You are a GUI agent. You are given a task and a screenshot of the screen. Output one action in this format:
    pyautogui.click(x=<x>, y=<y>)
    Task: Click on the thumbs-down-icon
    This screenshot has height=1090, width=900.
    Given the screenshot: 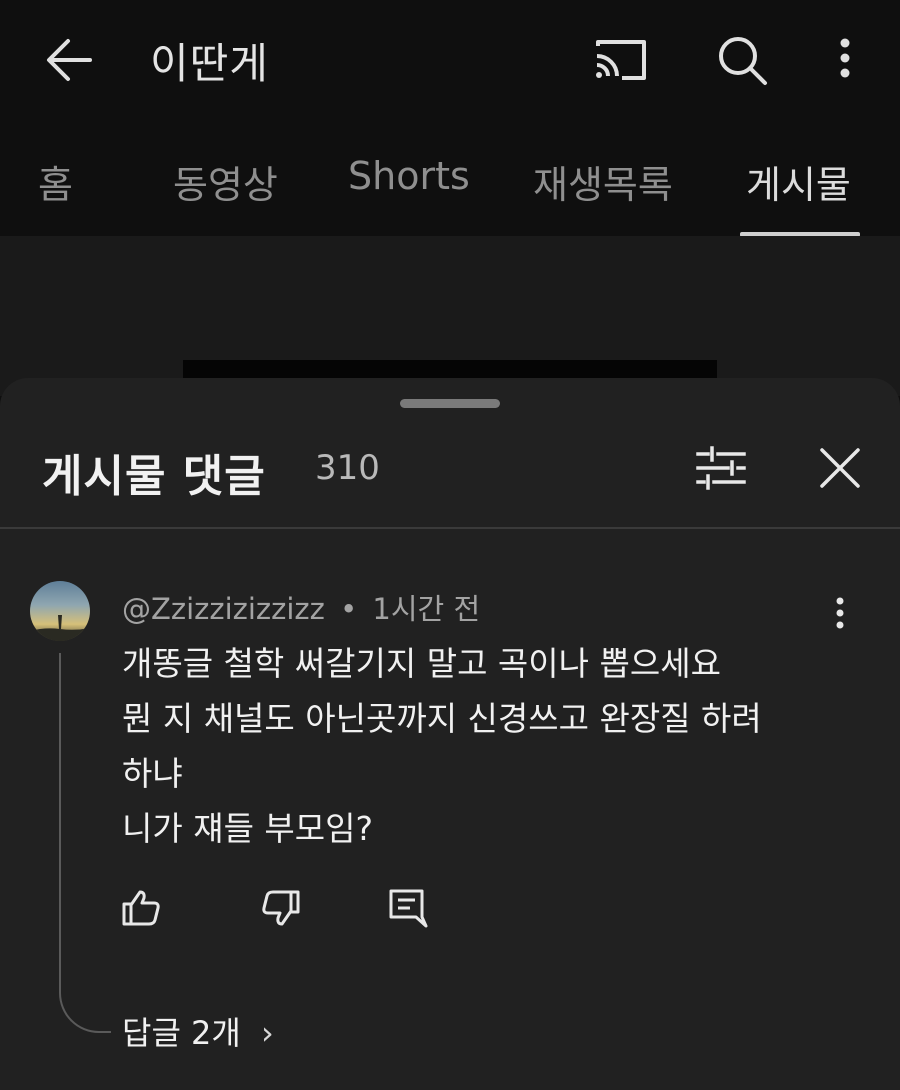 What is the action you would take?
    pyautogui.click(x=281, y=908)
    